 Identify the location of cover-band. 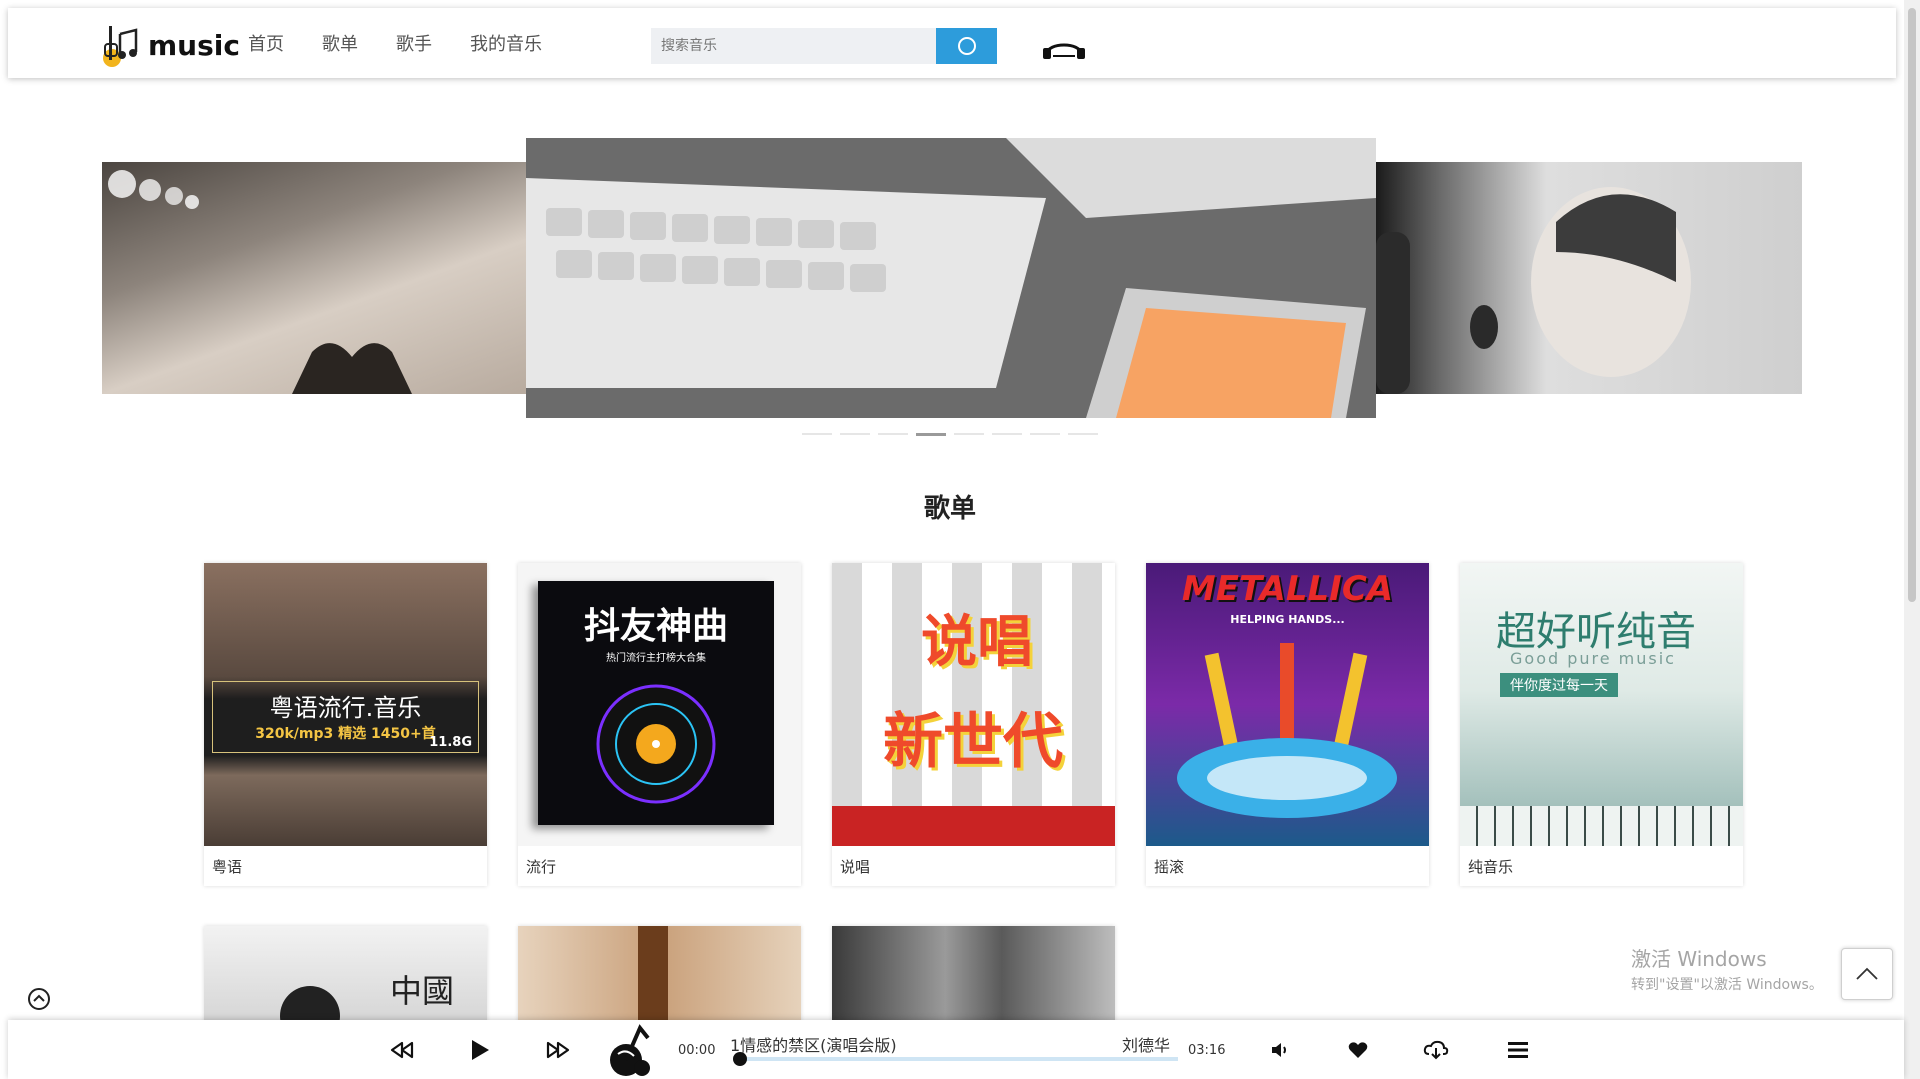
(973, 826).